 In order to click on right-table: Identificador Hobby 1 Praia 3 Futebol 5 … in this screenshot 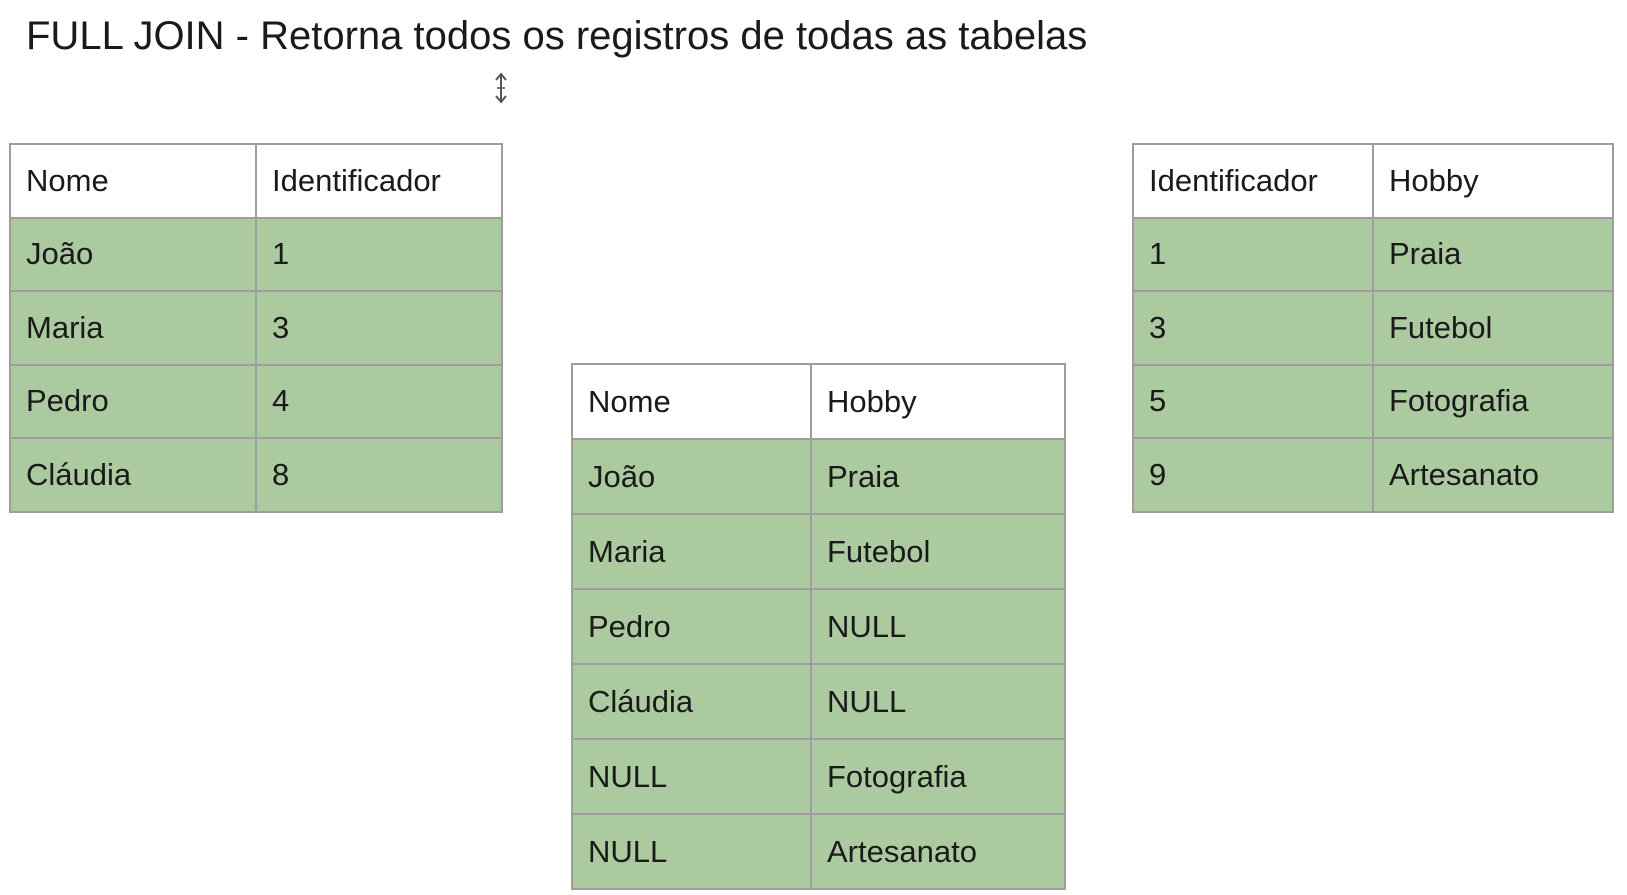, I will do `click(1373, 328)`.